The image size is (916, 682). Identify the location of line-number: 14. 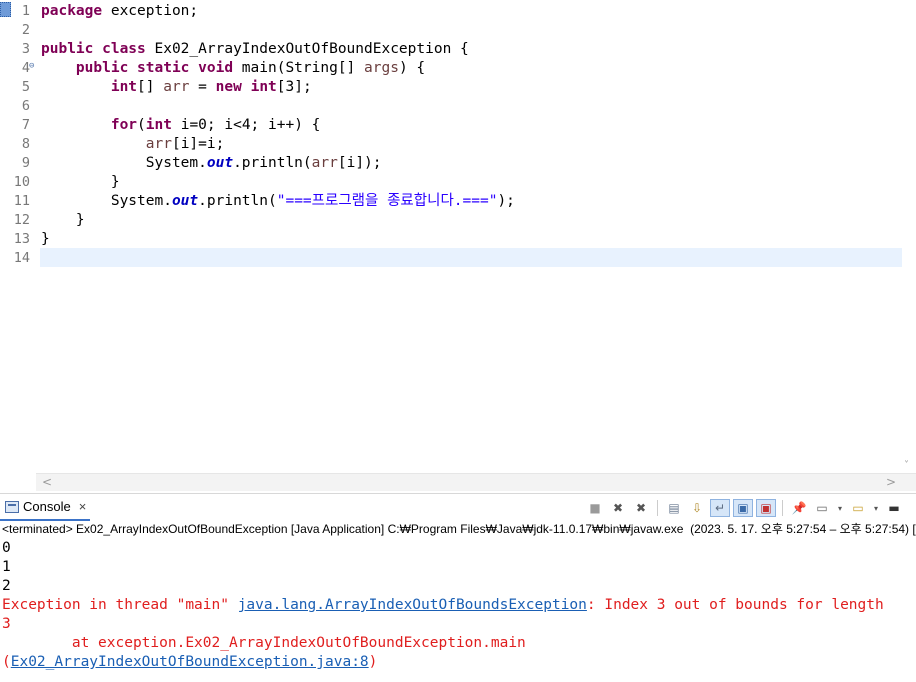
(21, 258).